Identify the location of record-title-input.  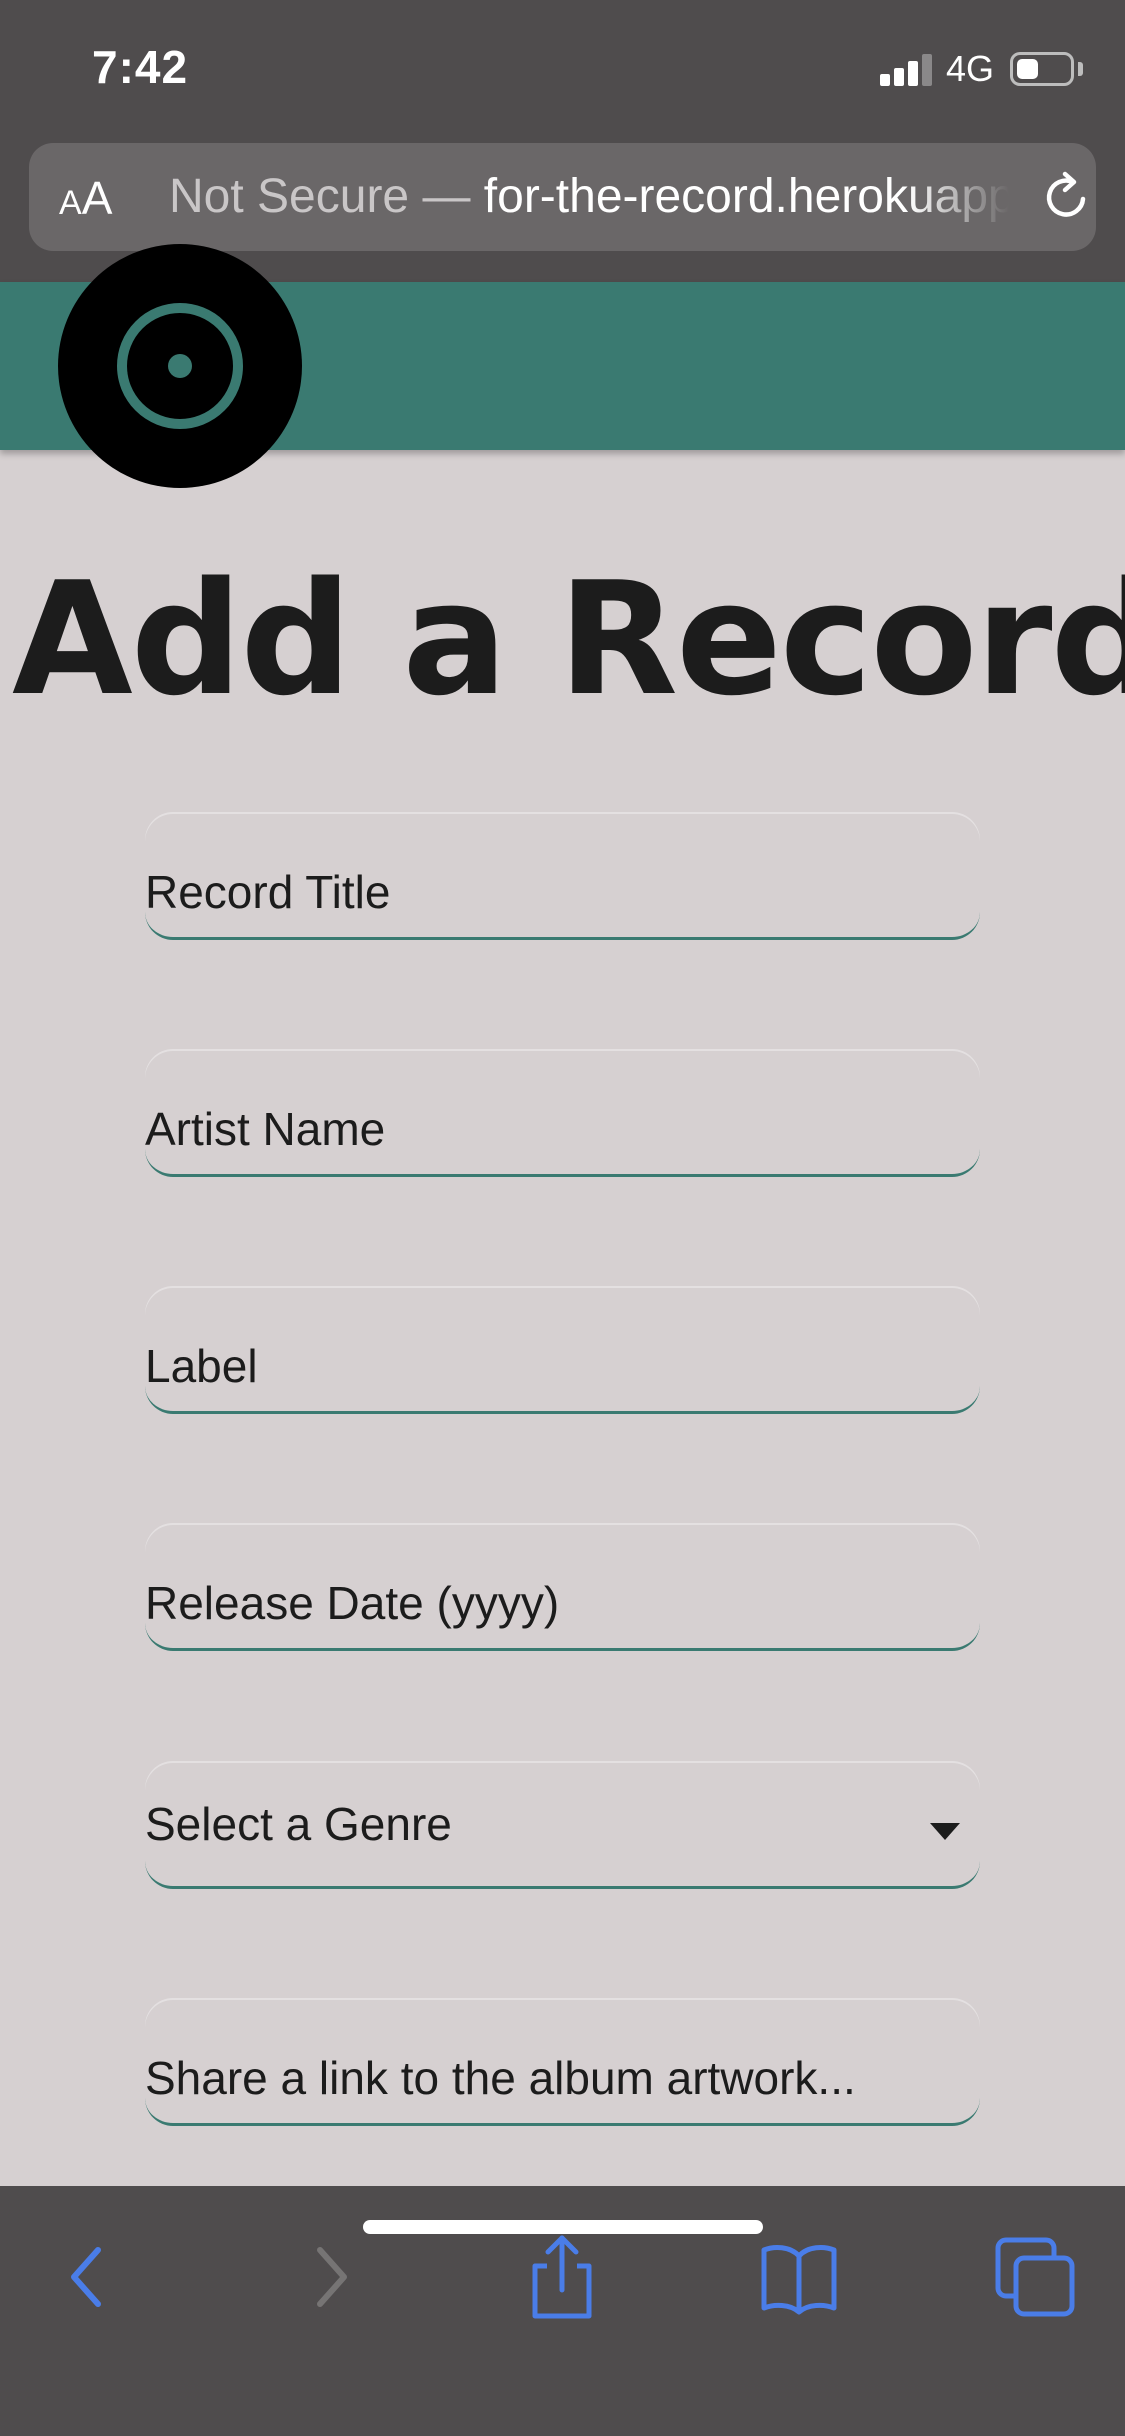
(562, 874).